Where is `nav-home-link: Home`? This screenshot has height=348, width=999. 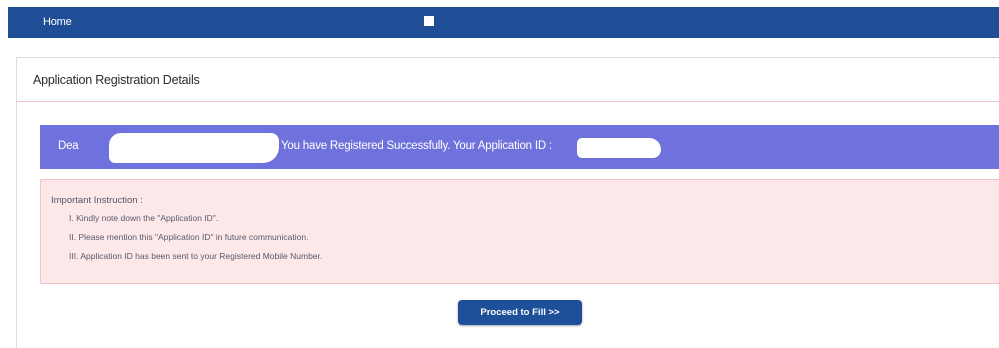 nav-home-link: Home is located at coordinates (57, 22).